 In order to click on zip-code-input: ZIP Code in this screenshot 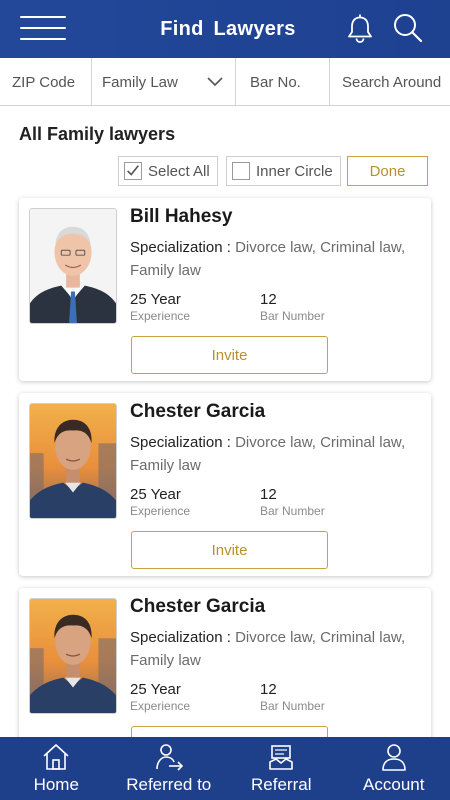, I will do `click(46, 82)`.